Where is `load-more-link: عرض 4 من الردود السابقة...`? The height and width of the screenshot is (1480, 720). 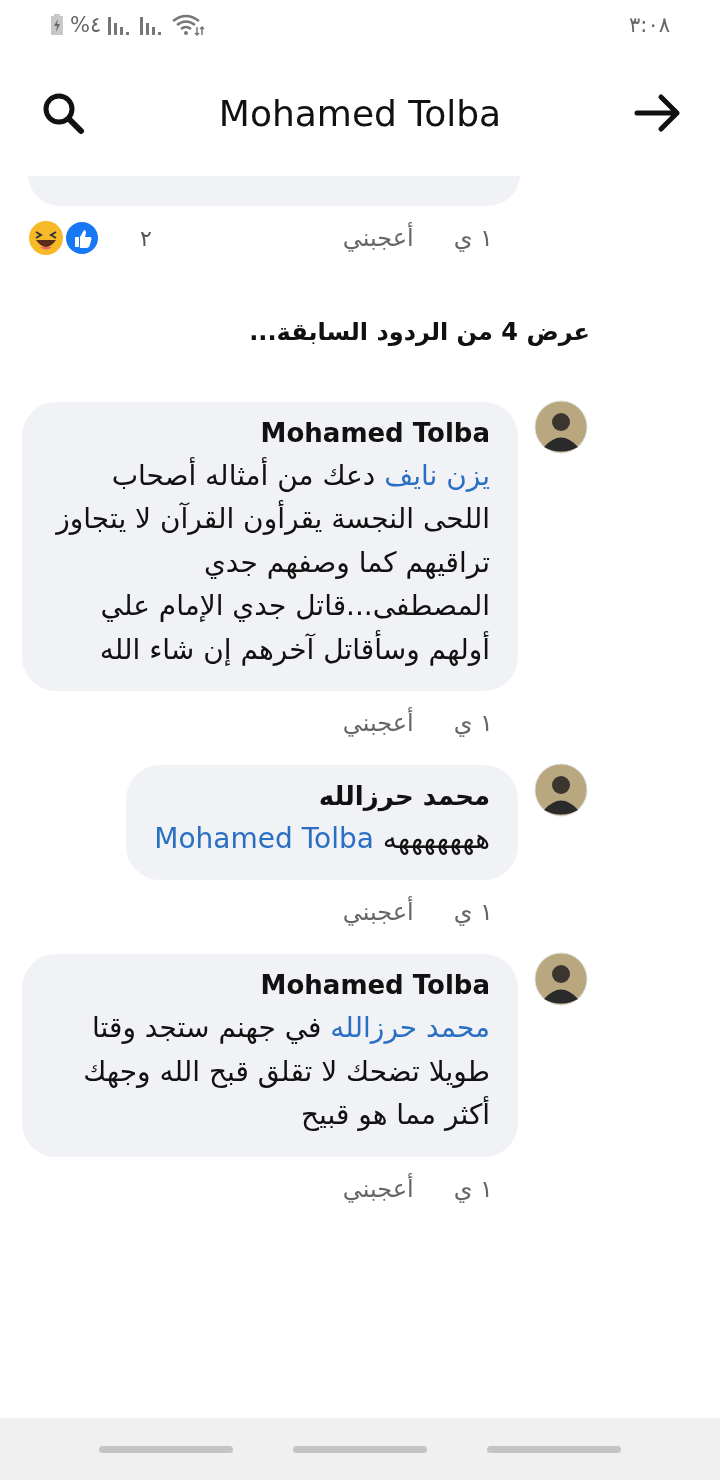
load-more-link: عرض 4 من الردود السابقة... is located at coordinates (360, 301).